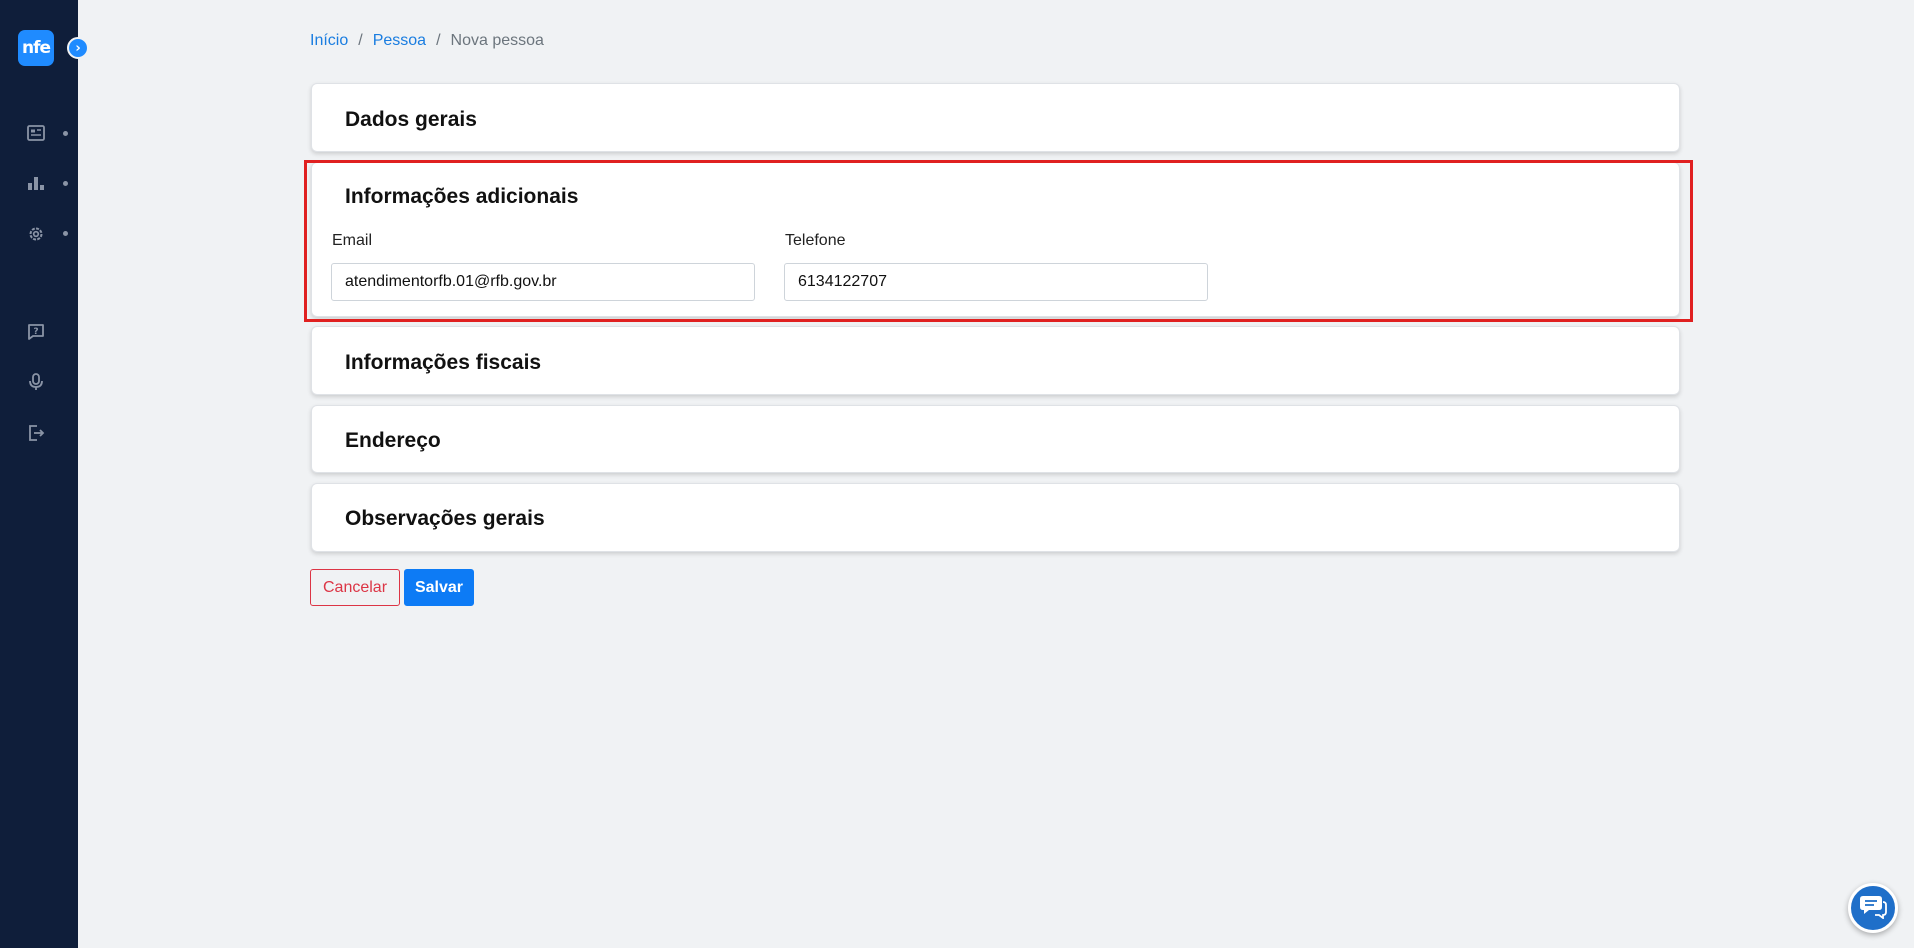 This screenshot has width=1914, height=948. Describe the element at coordinates (995, 517) in the screenshot. I see `section-observacoes-gerais: Observações gerais` at that location.